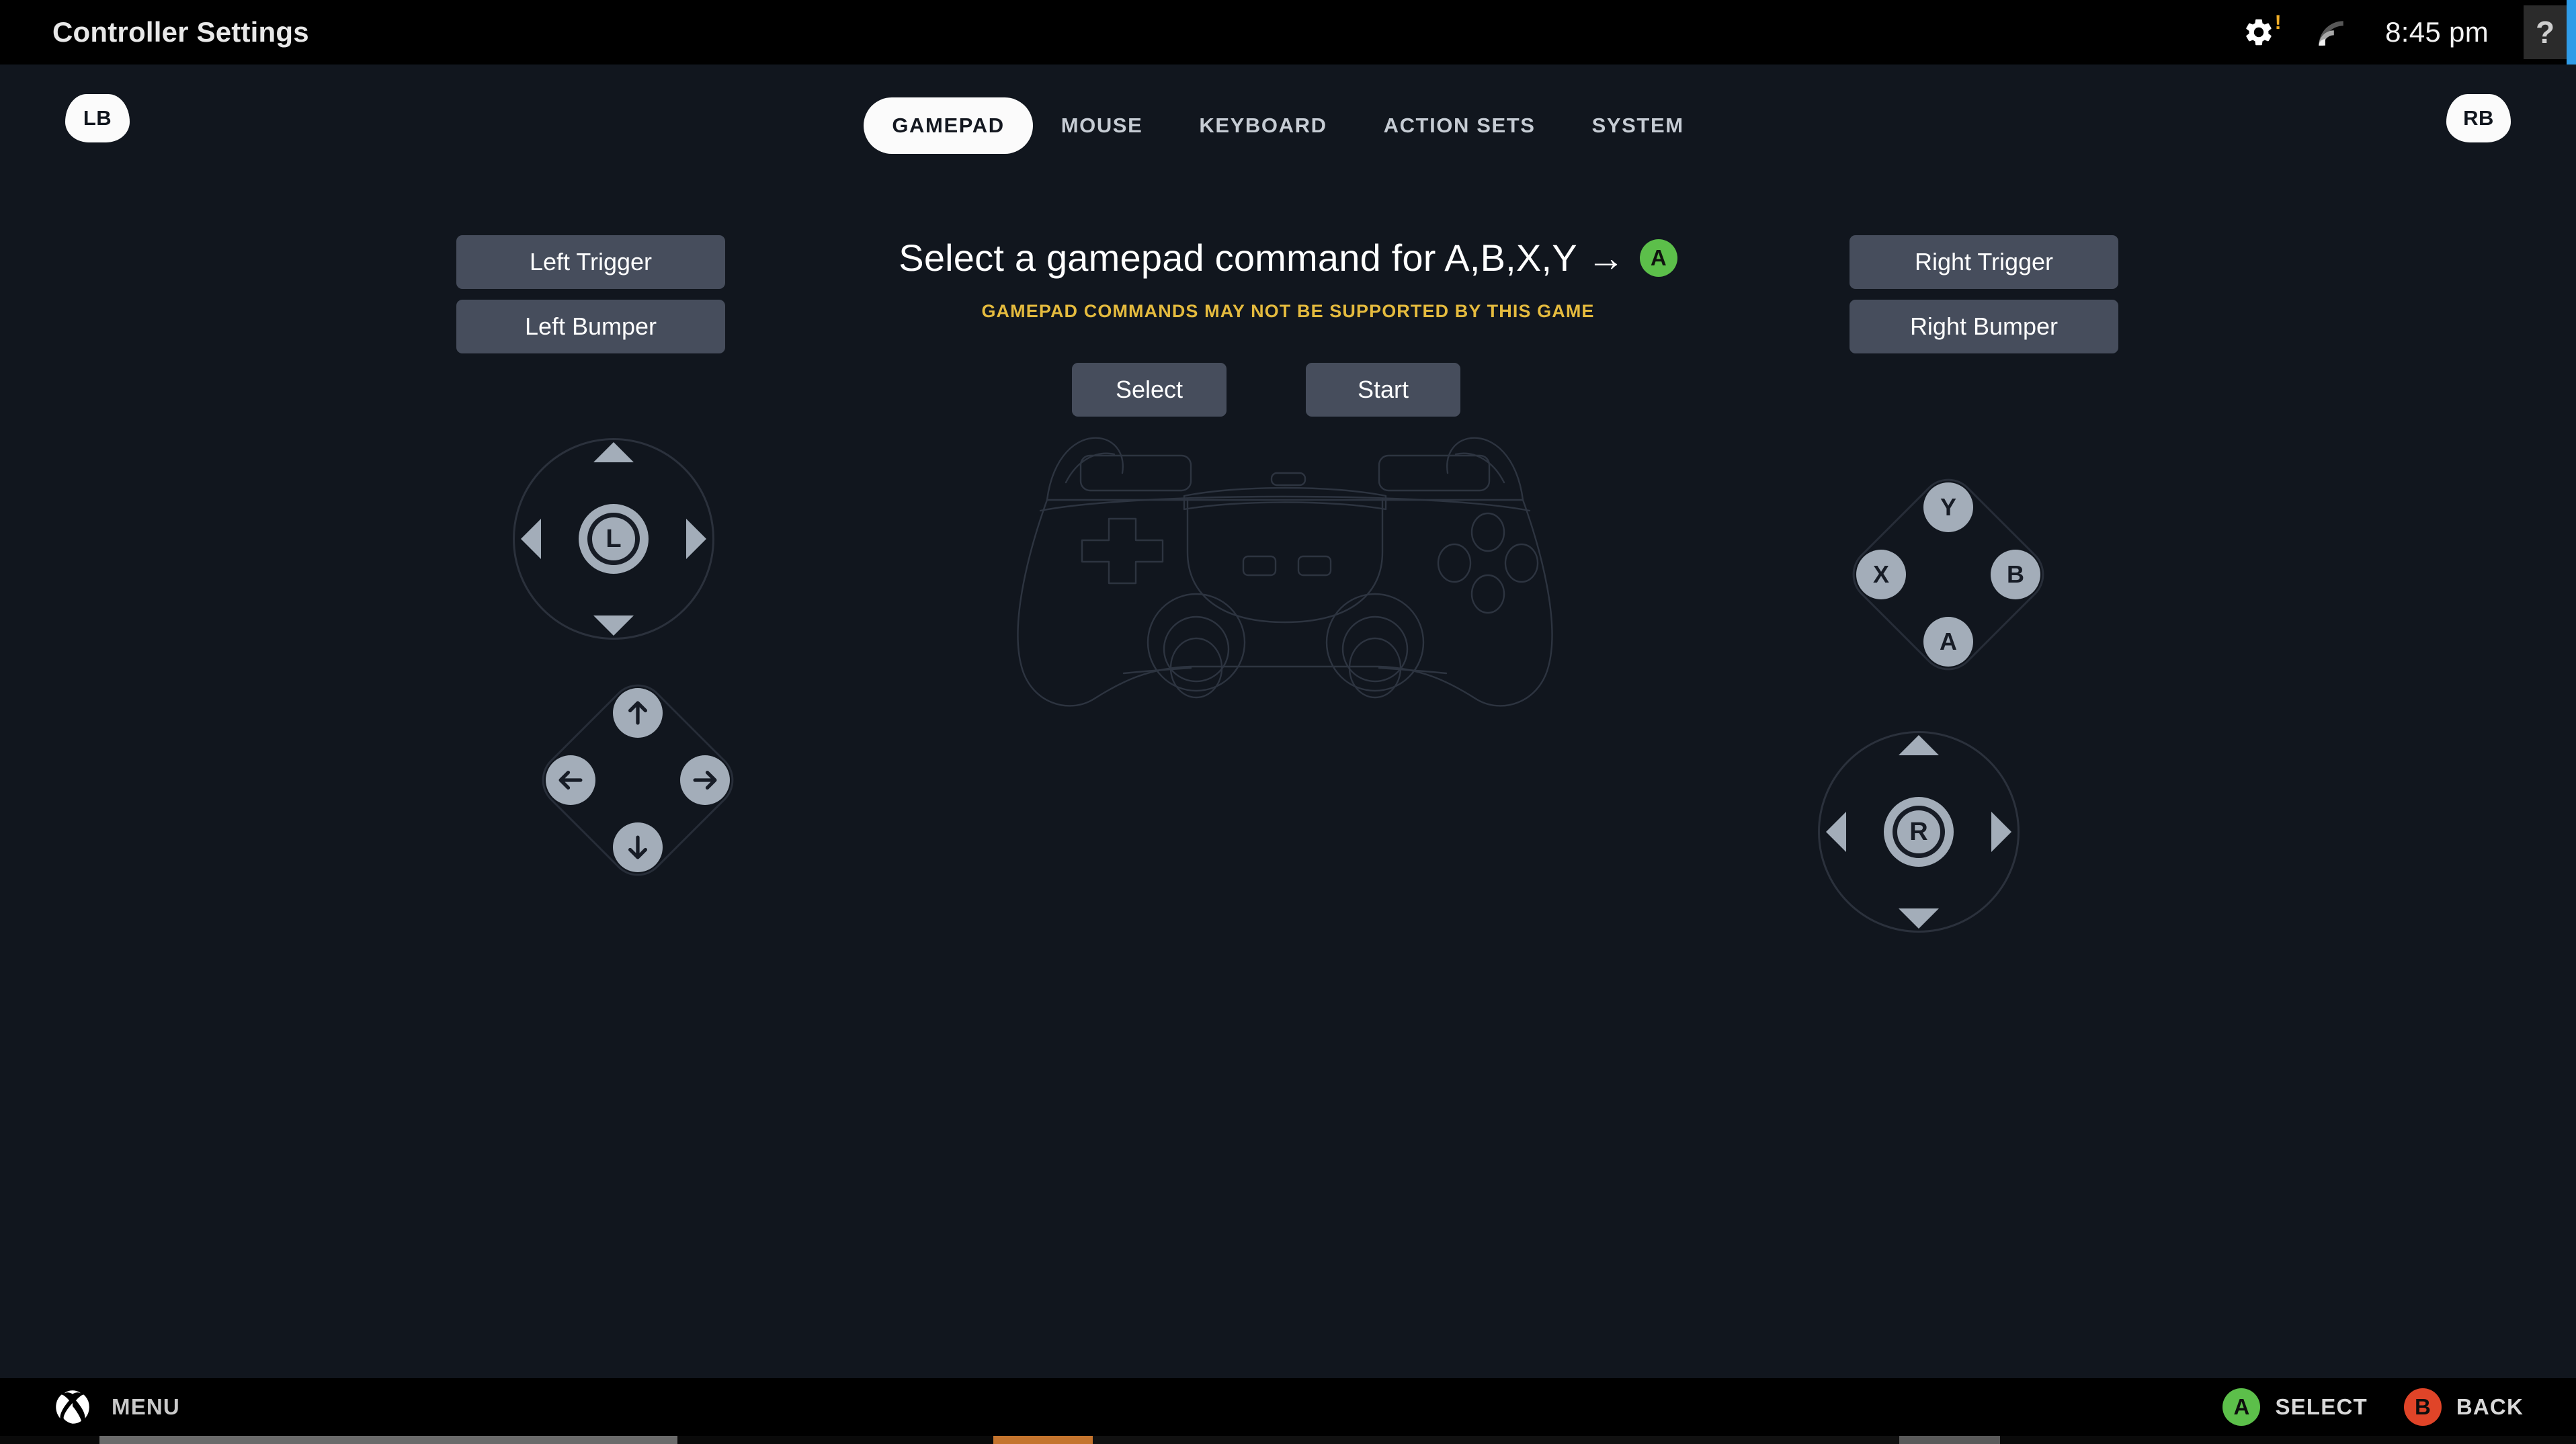 This screenshot has height=1444, width=2576. I want to click on tab-system: SYSTEM, so click(1638, 125).